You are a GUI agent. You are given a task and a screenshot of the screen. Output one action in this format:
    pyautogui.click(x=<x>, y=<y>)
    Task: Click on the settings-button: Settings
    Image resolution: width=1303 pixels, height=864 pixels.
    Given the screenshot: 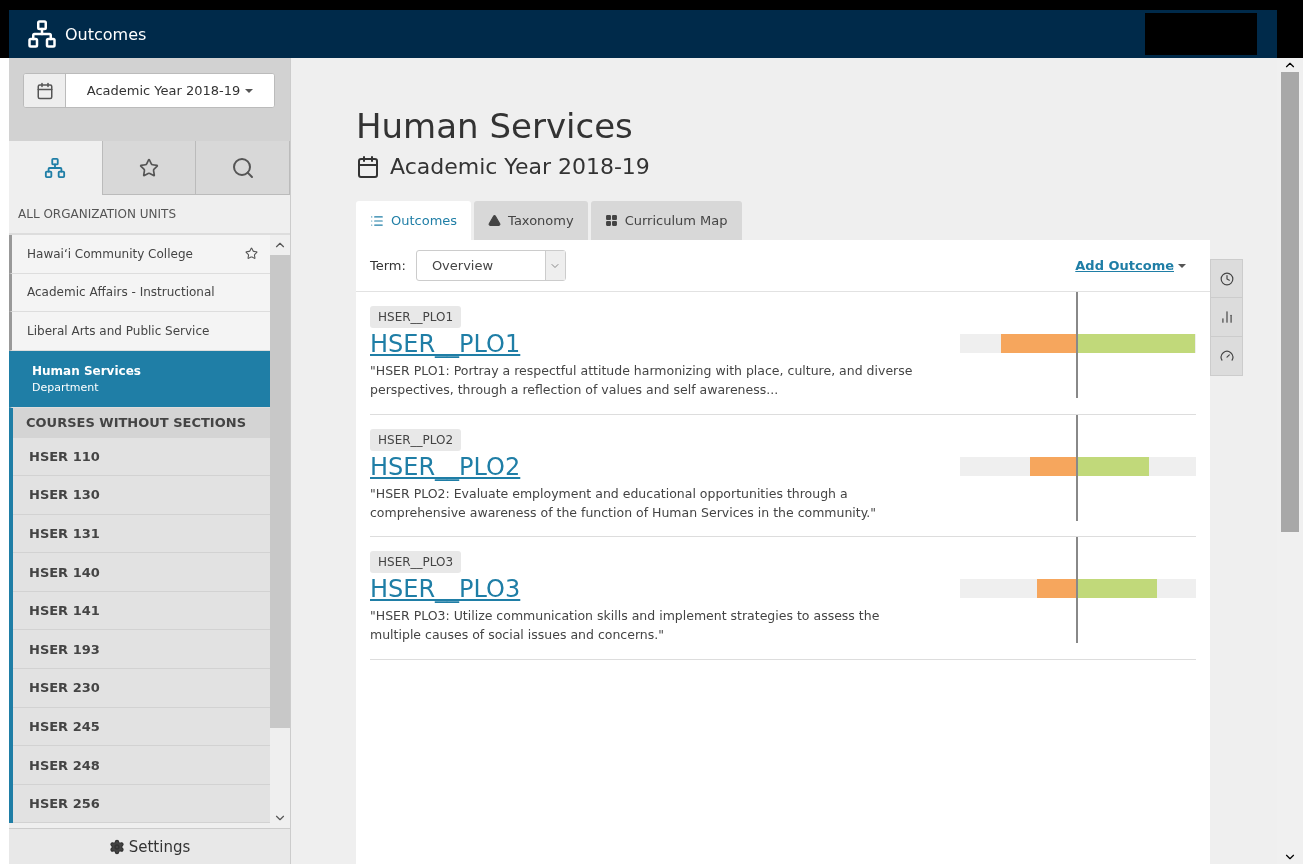 What is the action you would take?
    pyautogui.click(x=149, y=846)
    